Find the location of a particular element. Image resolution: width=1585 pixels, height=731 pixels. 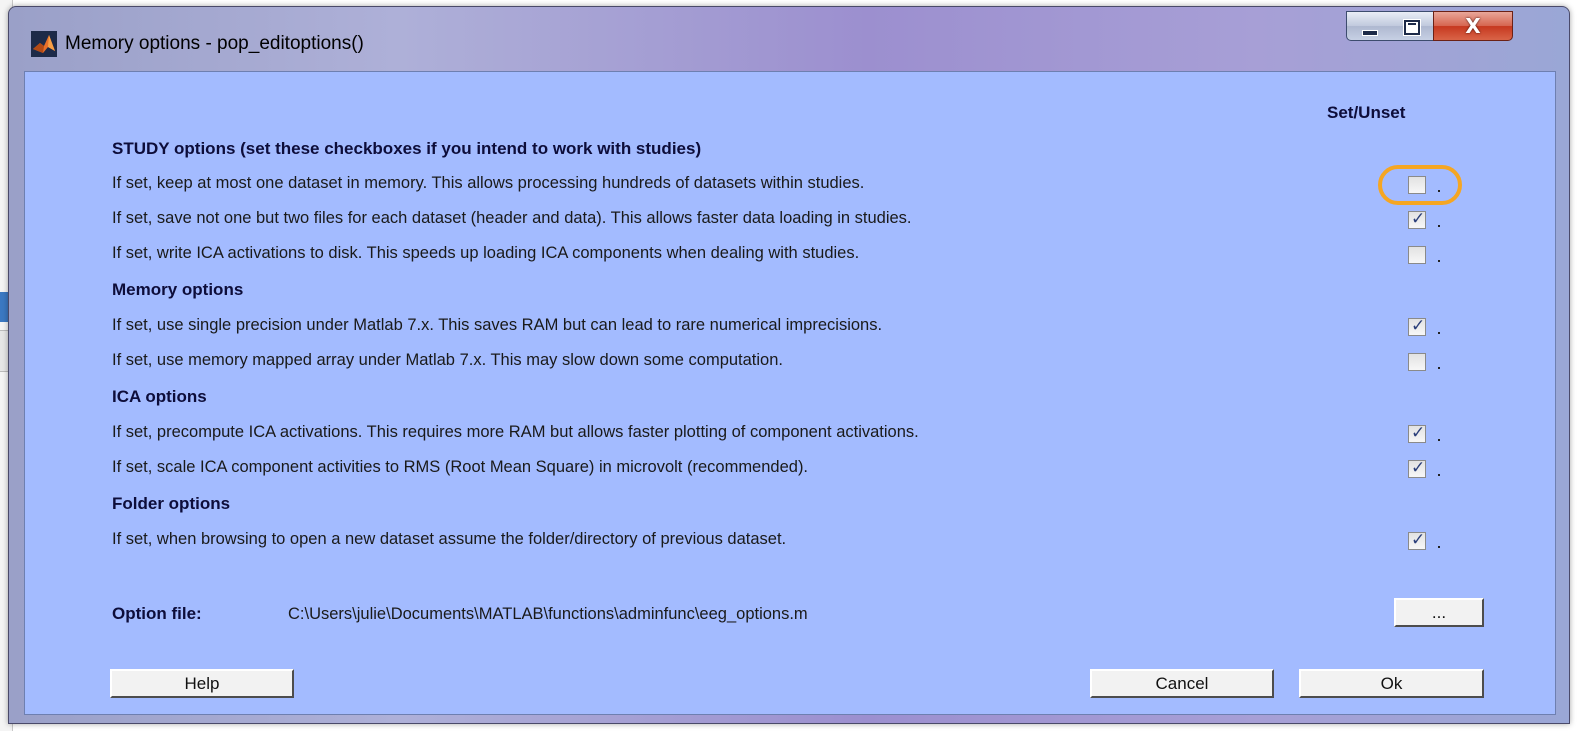

minimize-icon is located at coordinates (1370, 33).